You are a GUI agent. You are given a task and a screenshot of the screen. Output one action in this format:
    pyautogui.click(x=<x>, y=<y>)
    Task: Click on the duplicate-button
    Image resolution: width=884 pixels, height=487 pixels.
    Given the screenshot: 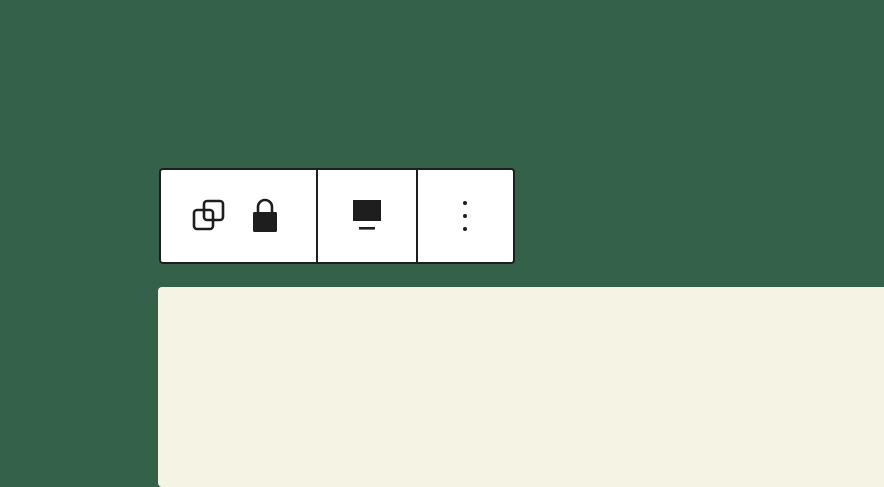 What is the action you would take?
    pyautogui.click(x=209, y=216)
    